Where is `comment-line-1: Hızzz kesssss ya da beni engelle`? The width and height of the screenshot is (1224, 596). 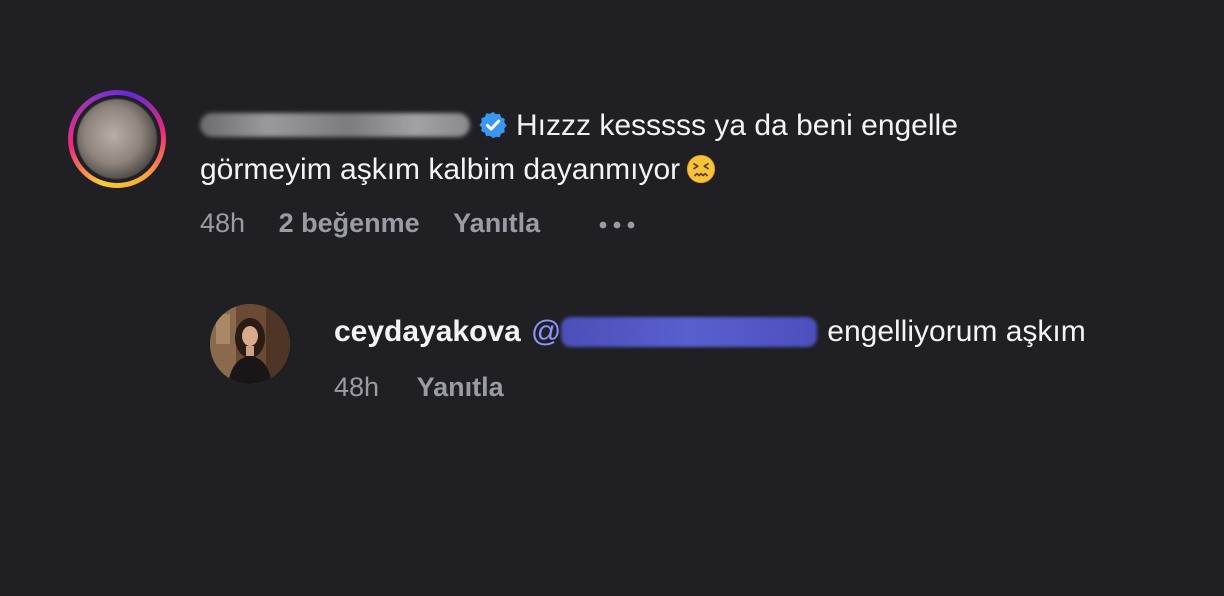
comment-line-1: Hızzz kesssss ya da beni engelle is located at coordinates (737, 125).